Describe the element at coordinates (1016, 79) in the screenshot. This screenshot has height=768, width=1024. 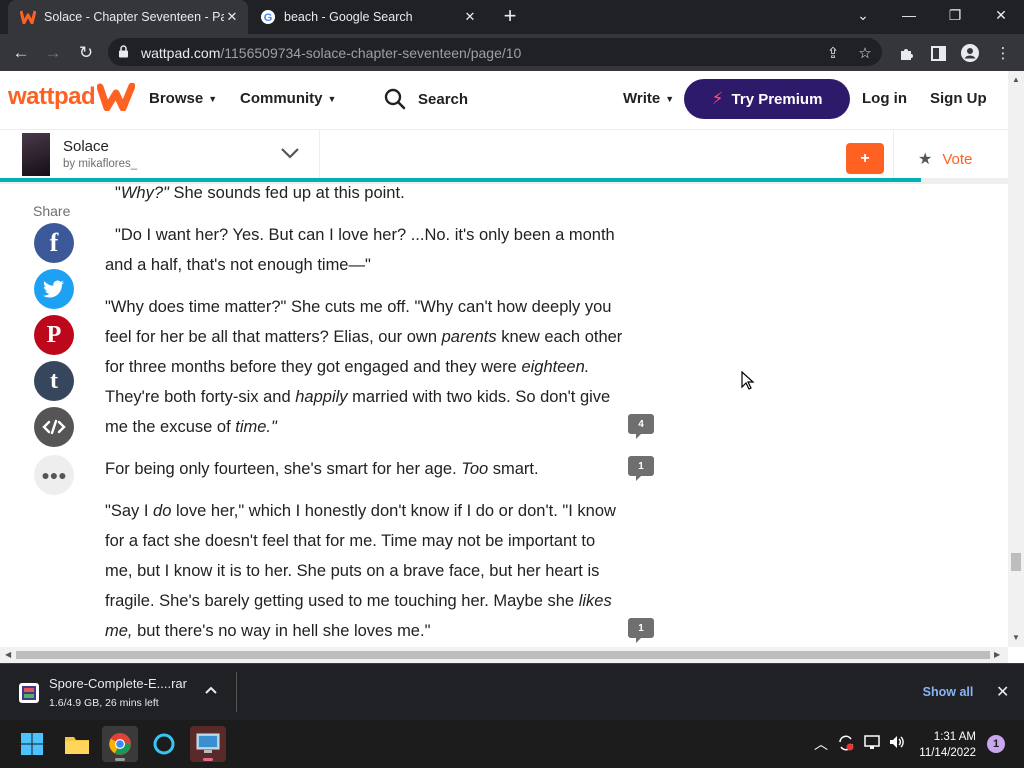
I see `scroll-up-icon: ▲` at that location.